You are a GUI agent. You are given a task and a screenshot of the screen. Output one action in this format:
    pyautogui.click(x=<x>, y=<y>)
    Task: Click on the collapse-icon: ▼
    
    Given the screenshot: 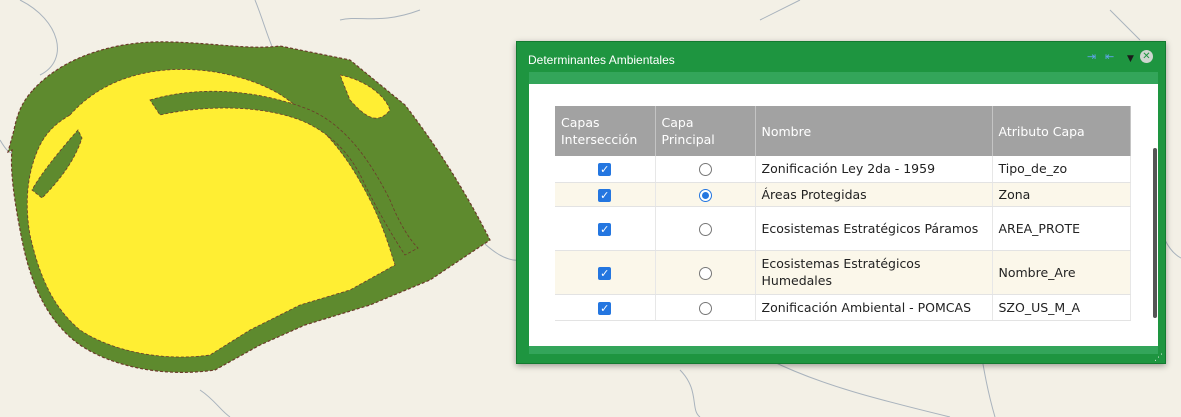 What is the action you would take?
    pyautogui.click(x=1130, y=59)
    